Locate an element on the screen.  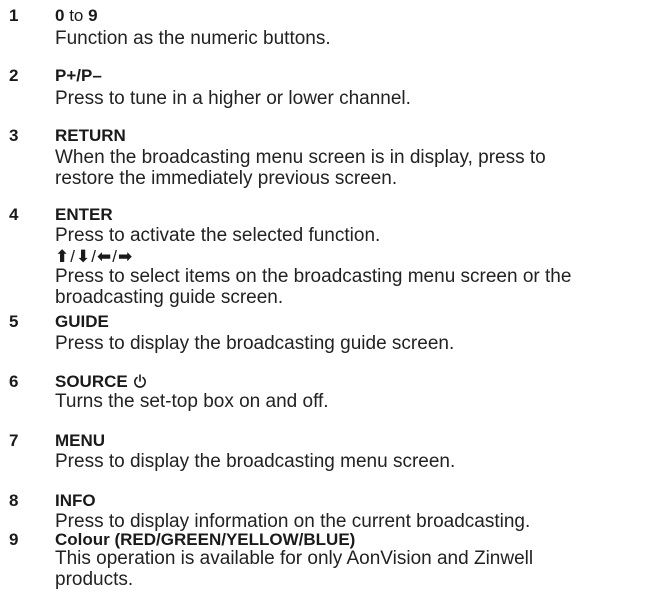
item-number: 7 is located at coordinates (14, 440).